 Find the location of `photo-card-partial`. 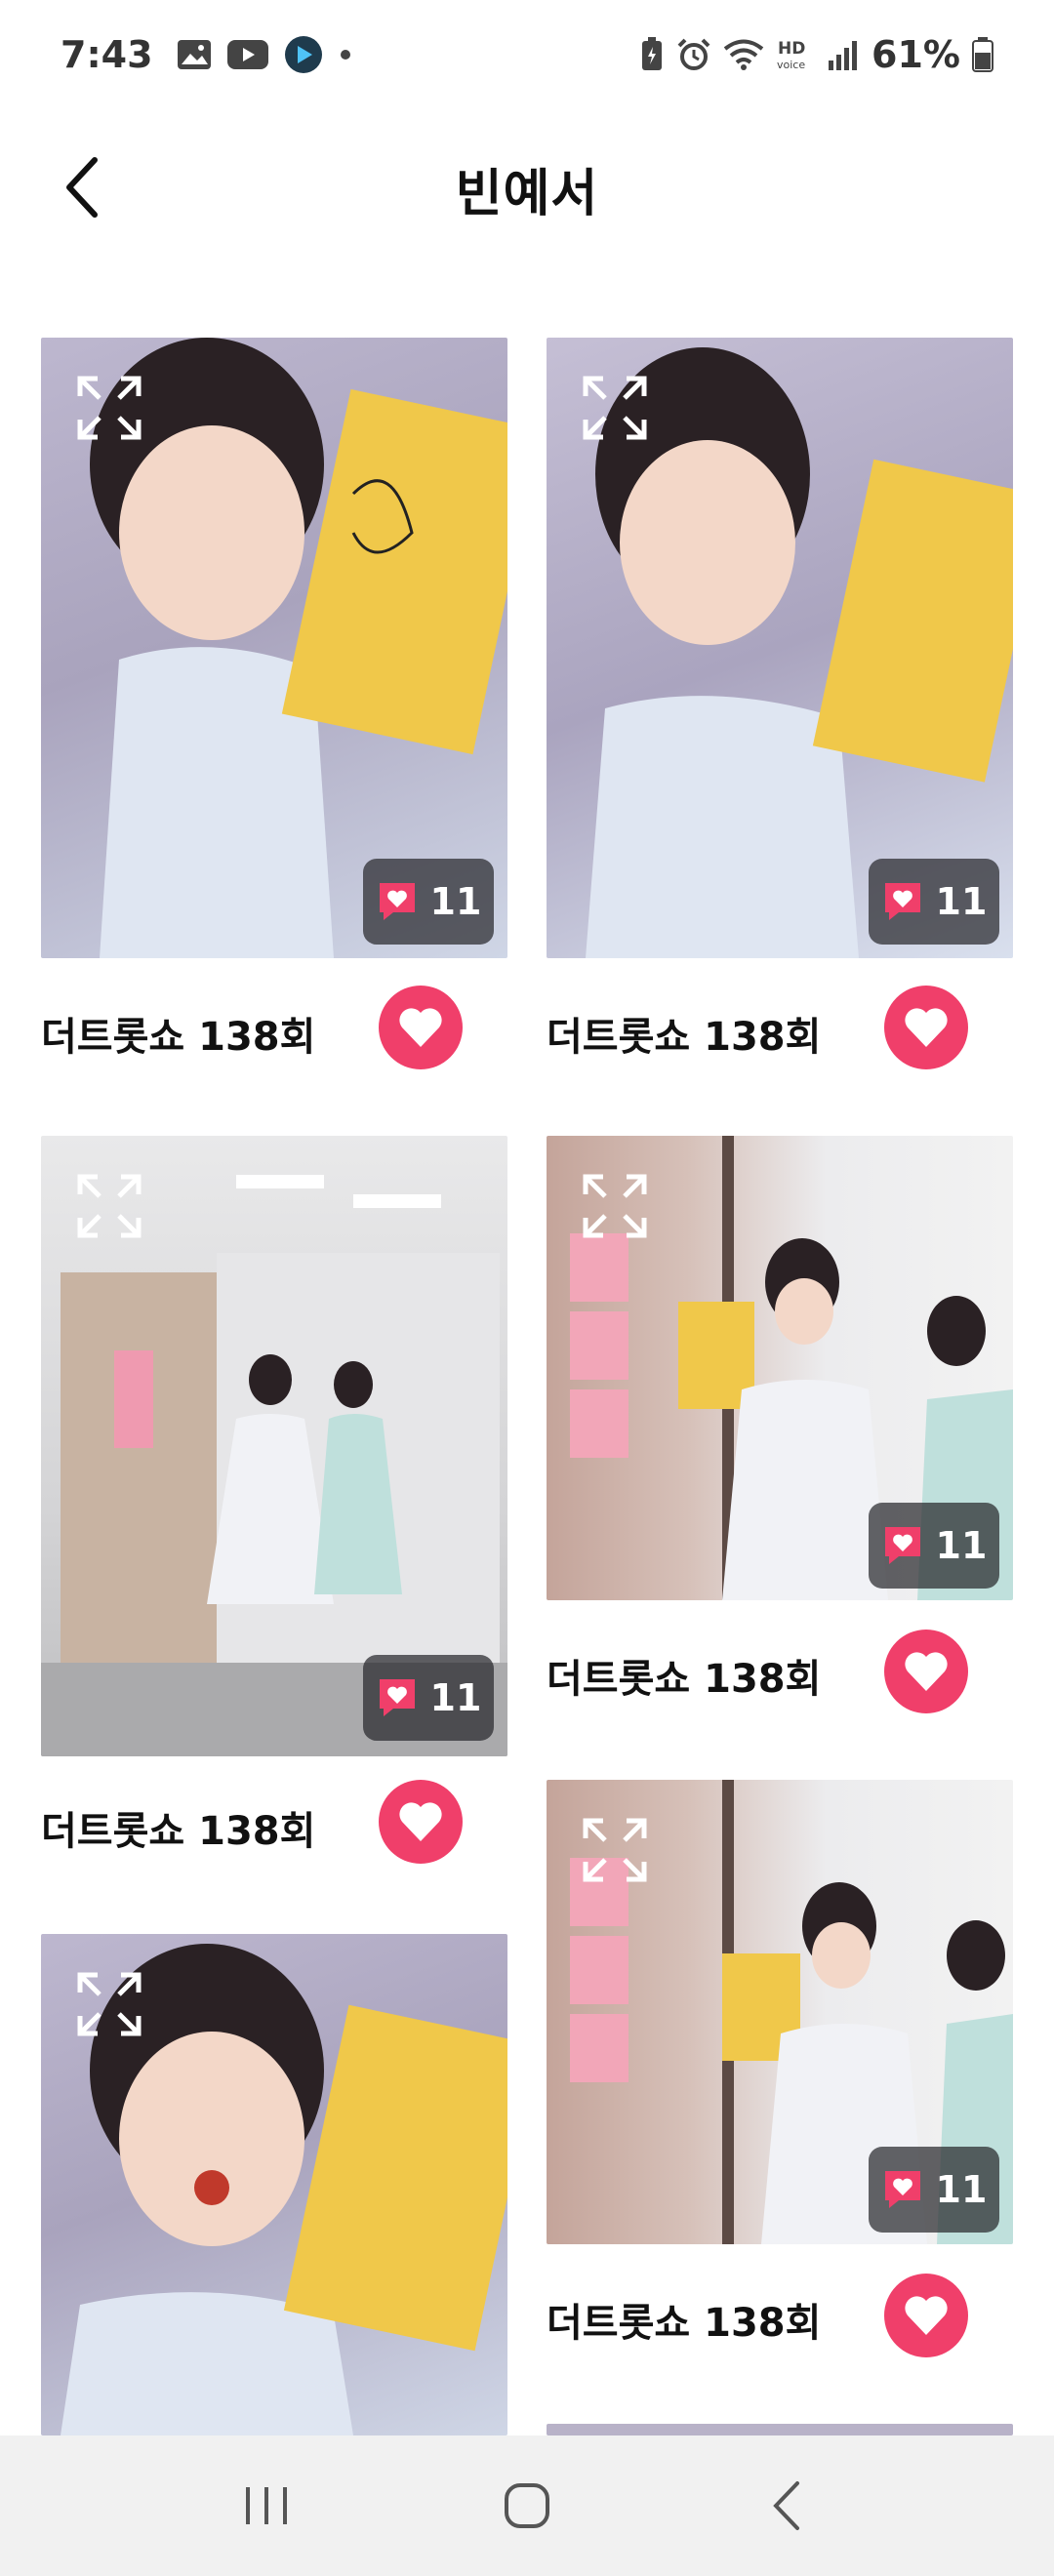

photo-card-partial is located at coordinates (780, 2429).